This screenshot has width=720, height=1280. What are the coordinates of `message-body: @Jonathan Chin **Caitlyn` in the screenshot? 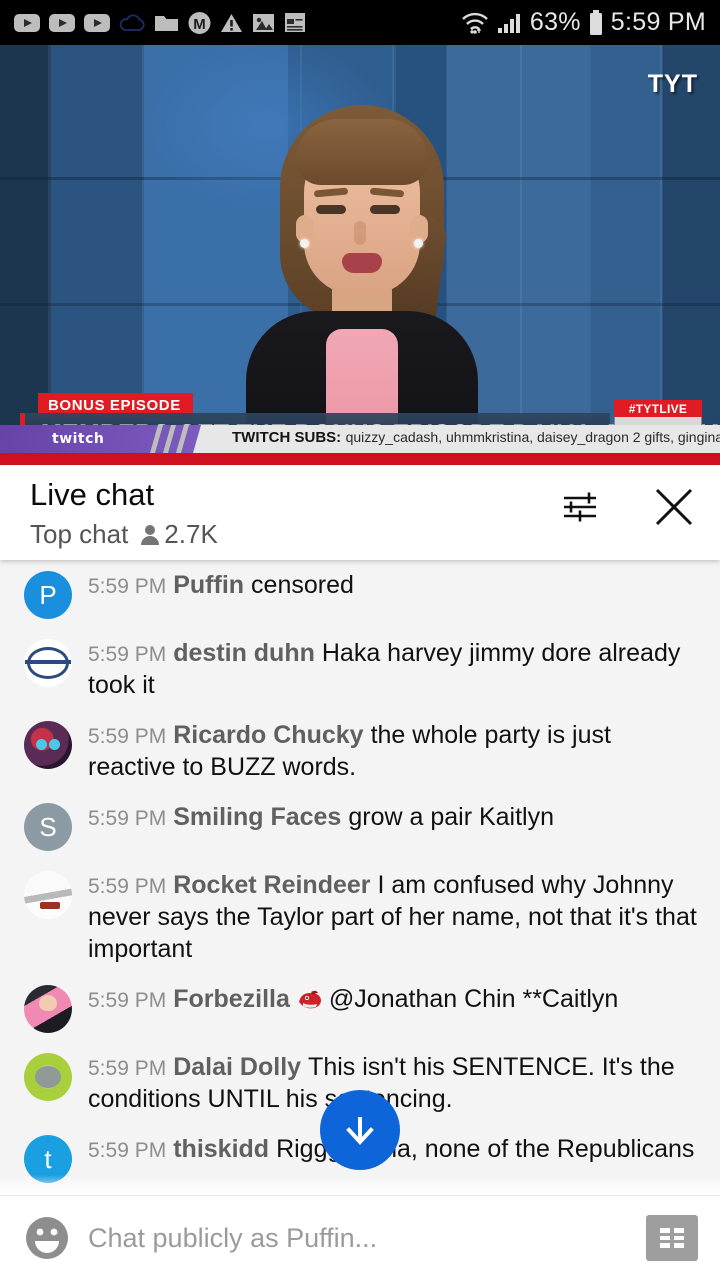 It's located at (473, 999).